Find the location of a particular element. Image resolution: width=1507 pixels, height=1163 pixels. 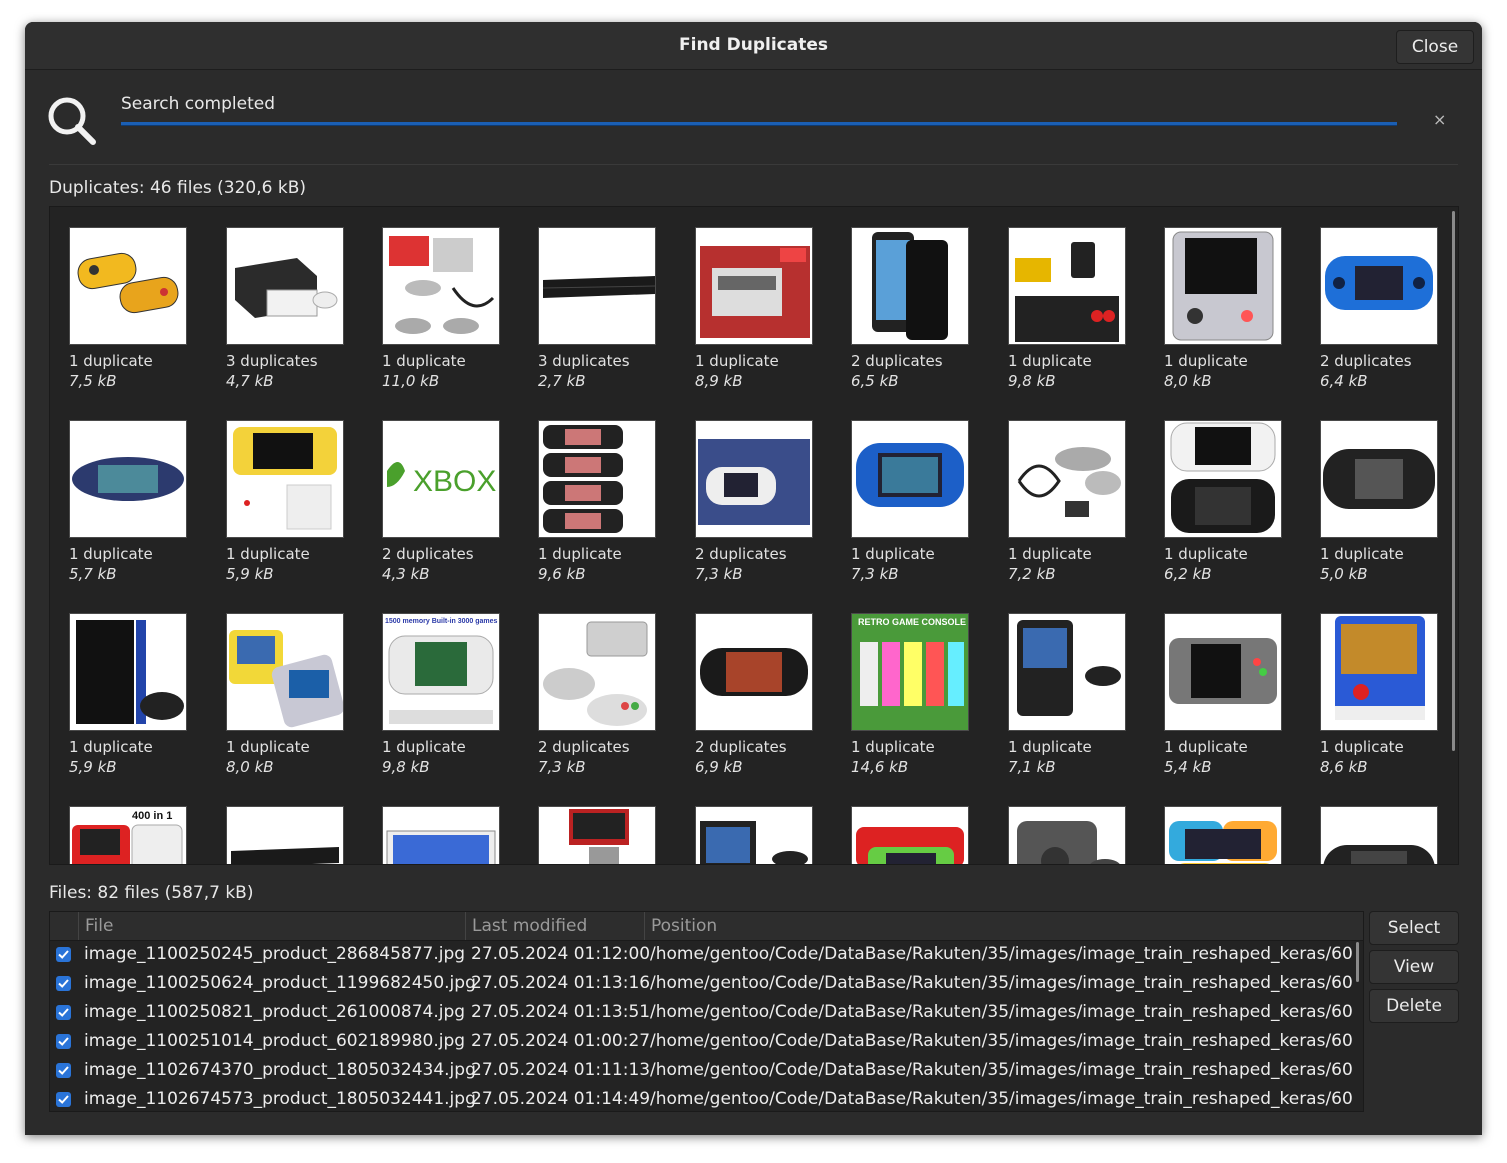

column-file: File is located at coordinates (99, 926).